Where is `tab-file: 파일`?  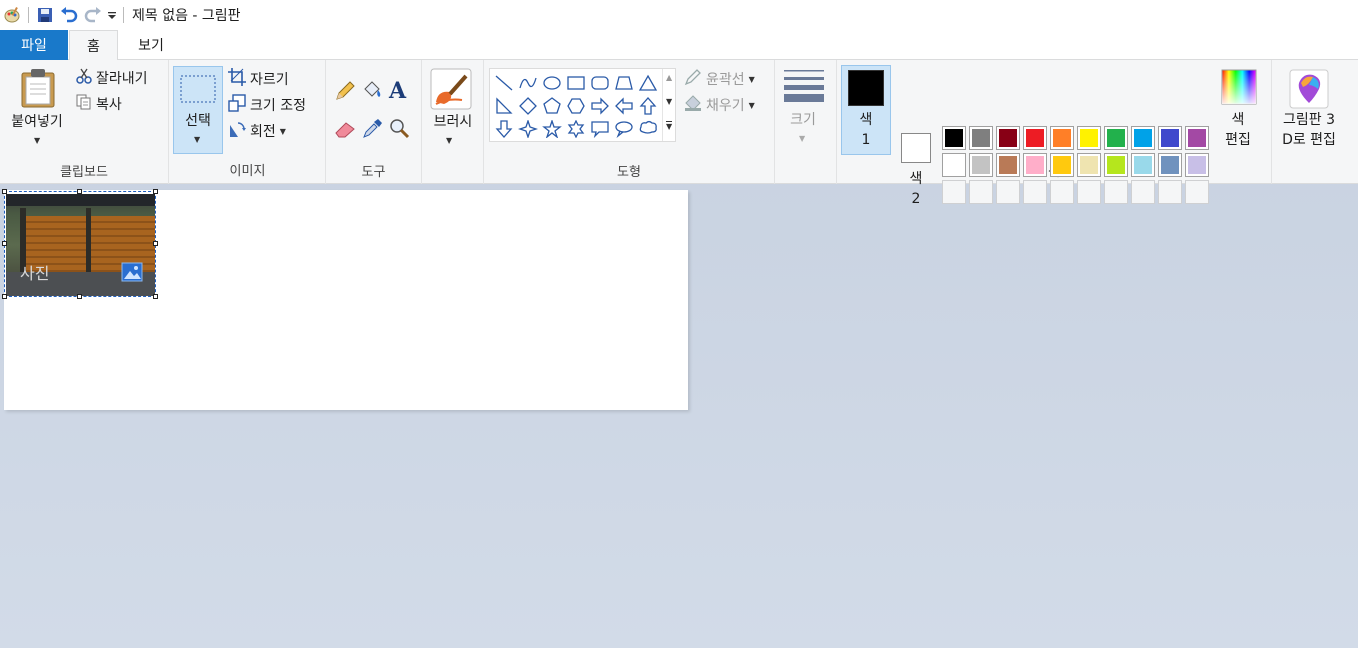
tab-file: 파일 is located at coordinates (34, 45).